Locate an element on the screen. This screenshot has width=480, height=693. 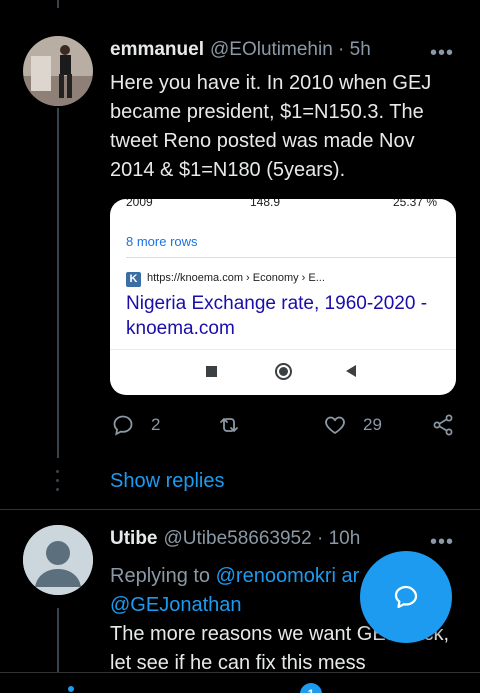
tweet1-more-icon: ••• is located at coordinates (442, 53).